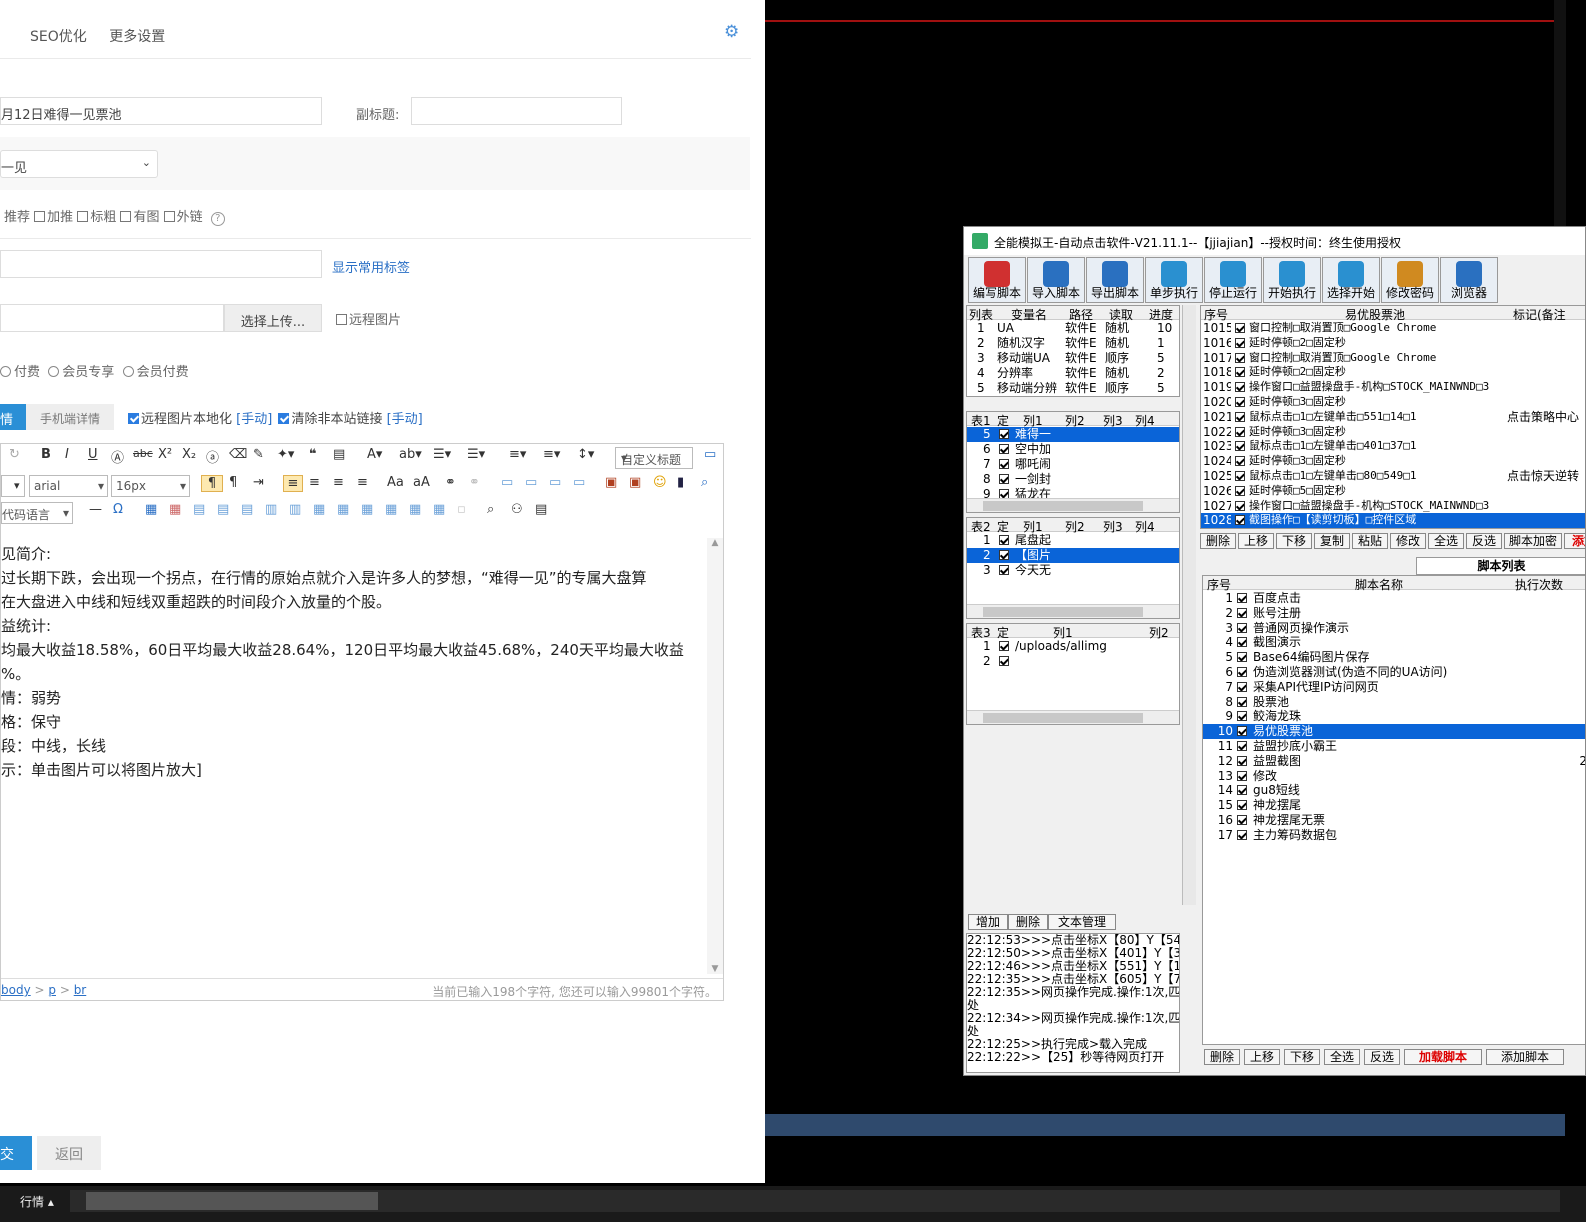 This screenshot has width=1586, height=1222. Describe the element at coordinates (68, 486) in the screenshot. I see `font-family-select: arial ▾` at that location.